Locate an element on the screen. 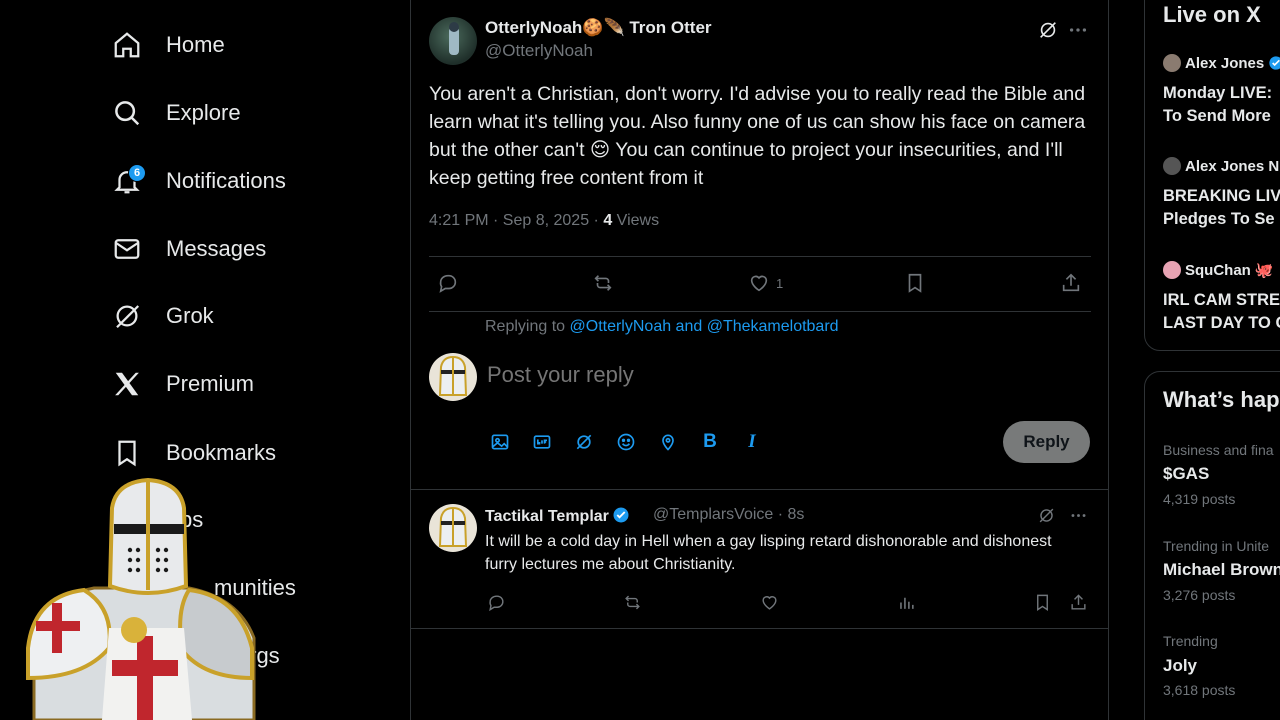 This screenshot has height=720, width=1280. tweet-author-handle: @OtterlyNoah is located at coordinates (539, 51).